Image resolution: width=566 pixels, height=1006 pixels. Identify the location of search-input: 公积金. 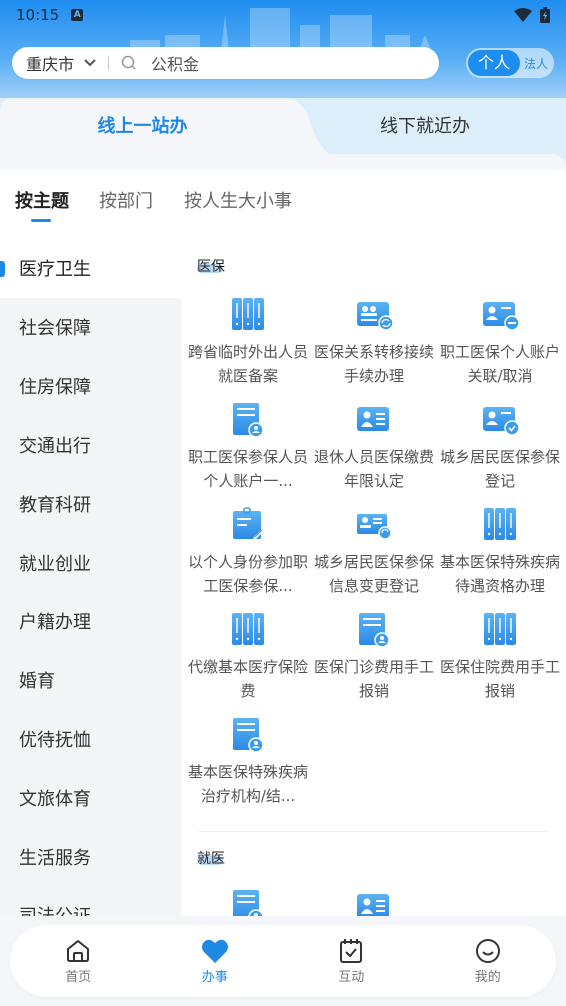
(175, 63).